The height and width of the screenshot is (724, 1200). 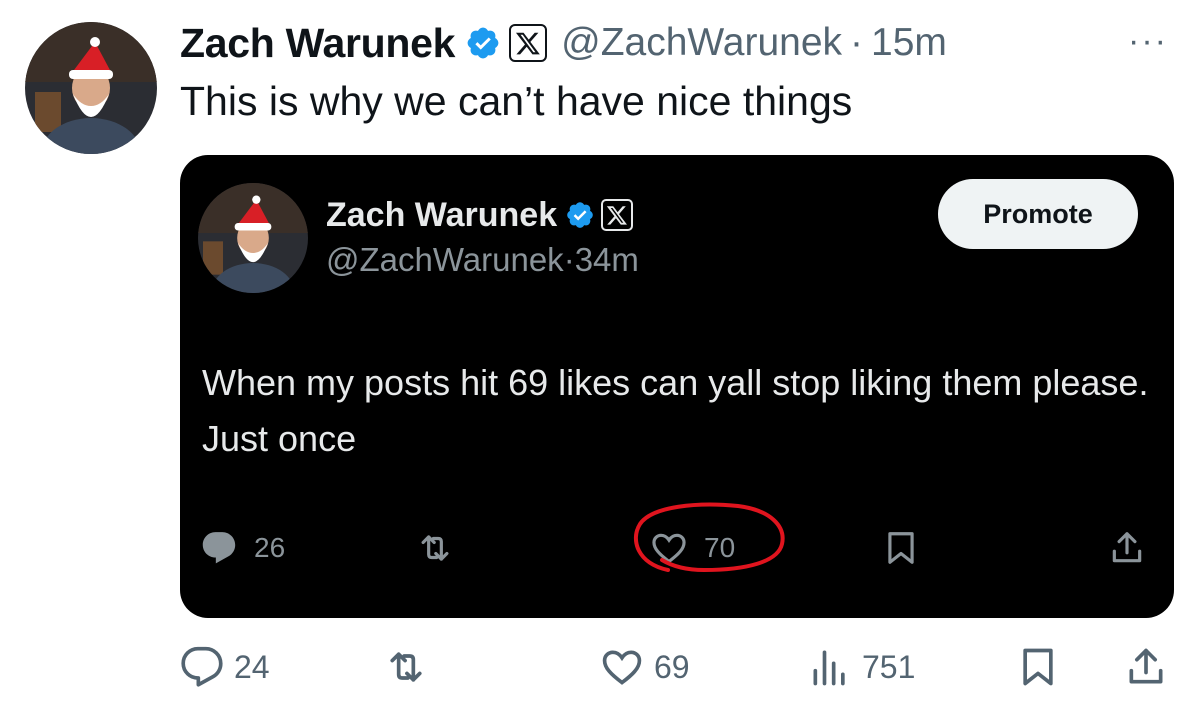 What do you see at coordinates (270, 547) in the screenshot?
I see `quoted-reply-count: 26` at bounding box center [270, 547].